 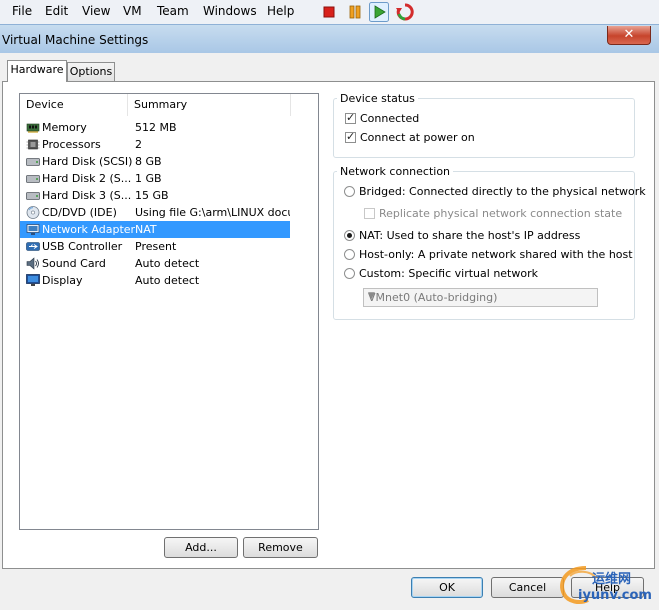 What do you see at coordinates (389, 118) in the screenshot?
I see `connected-label: Connected` at bounding box center [389, 118].